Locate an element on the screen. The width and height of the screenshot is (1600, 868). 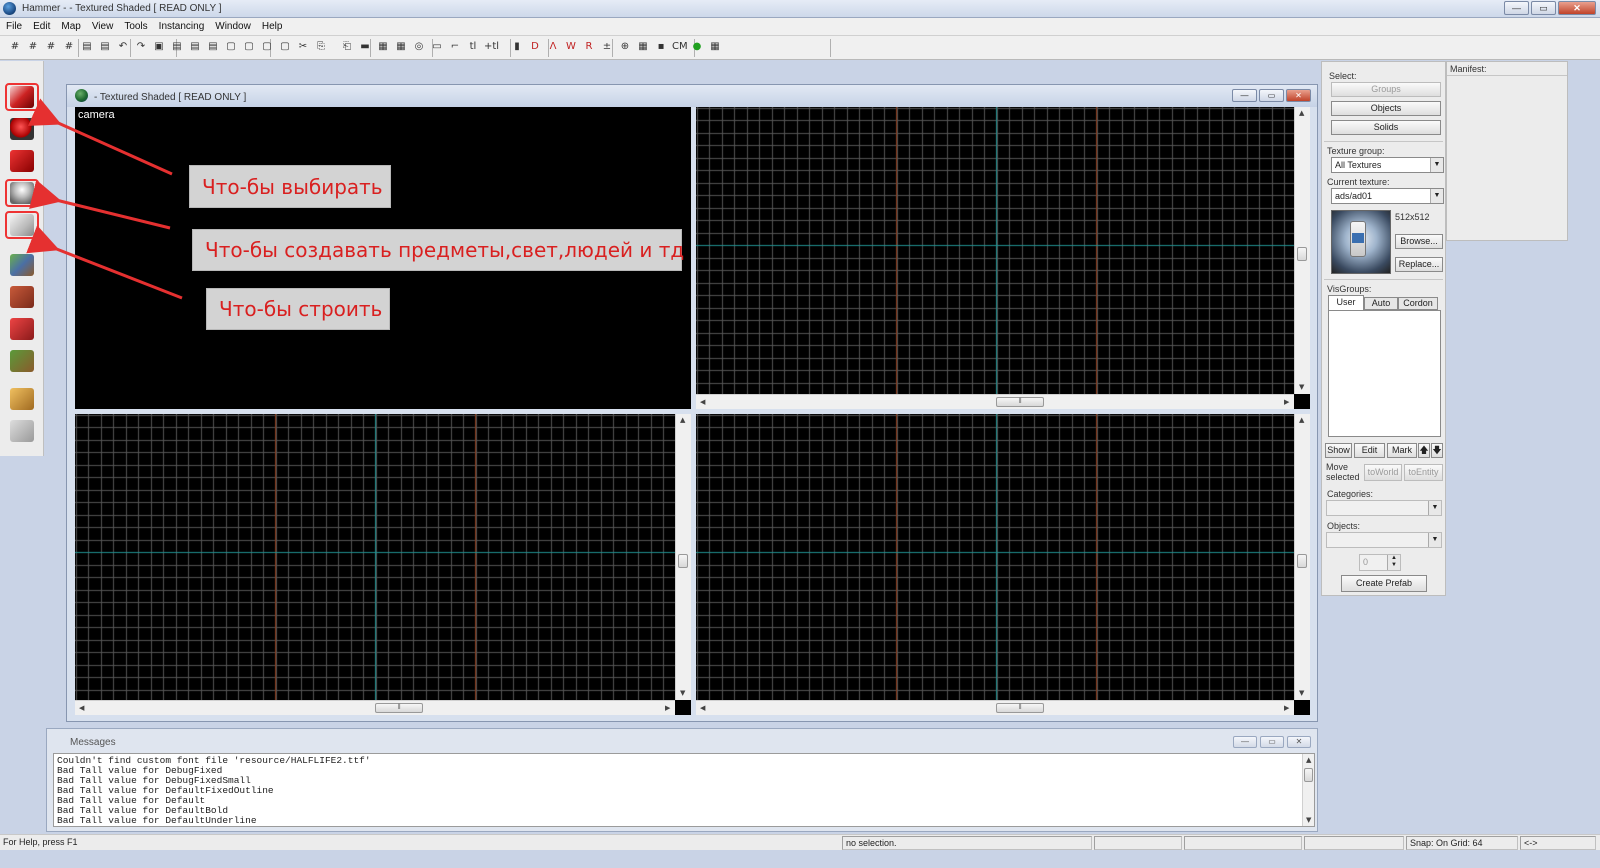
toolbar-button-23: ◎ is located at coordinates (419, 47).